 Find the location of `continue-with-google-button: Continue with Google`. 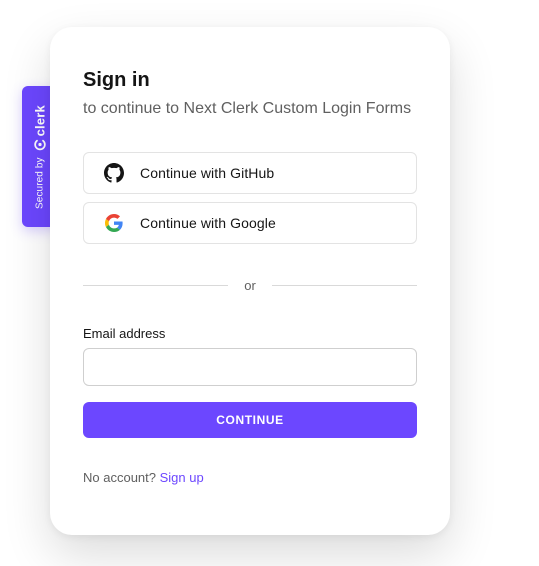

continue-with-google-button: Continue with Google is located at coordinates (250, 223).